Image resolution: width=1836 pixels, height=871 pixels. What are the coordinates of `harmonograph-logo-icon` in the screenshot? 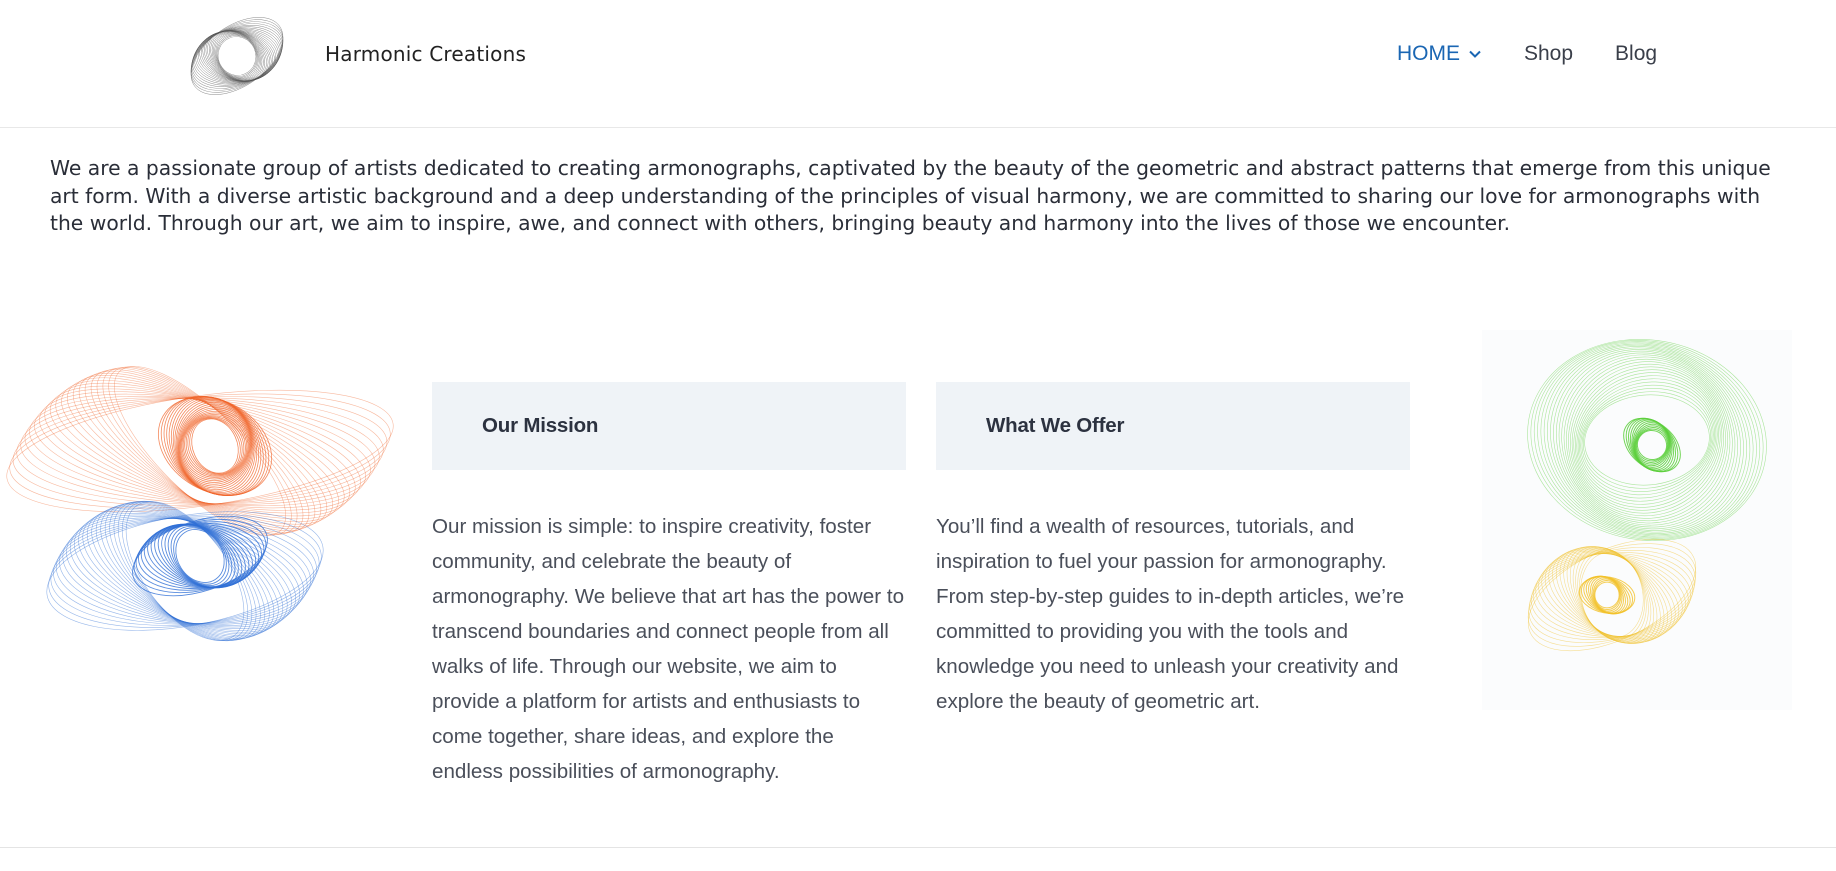 It's located at (238, 55).